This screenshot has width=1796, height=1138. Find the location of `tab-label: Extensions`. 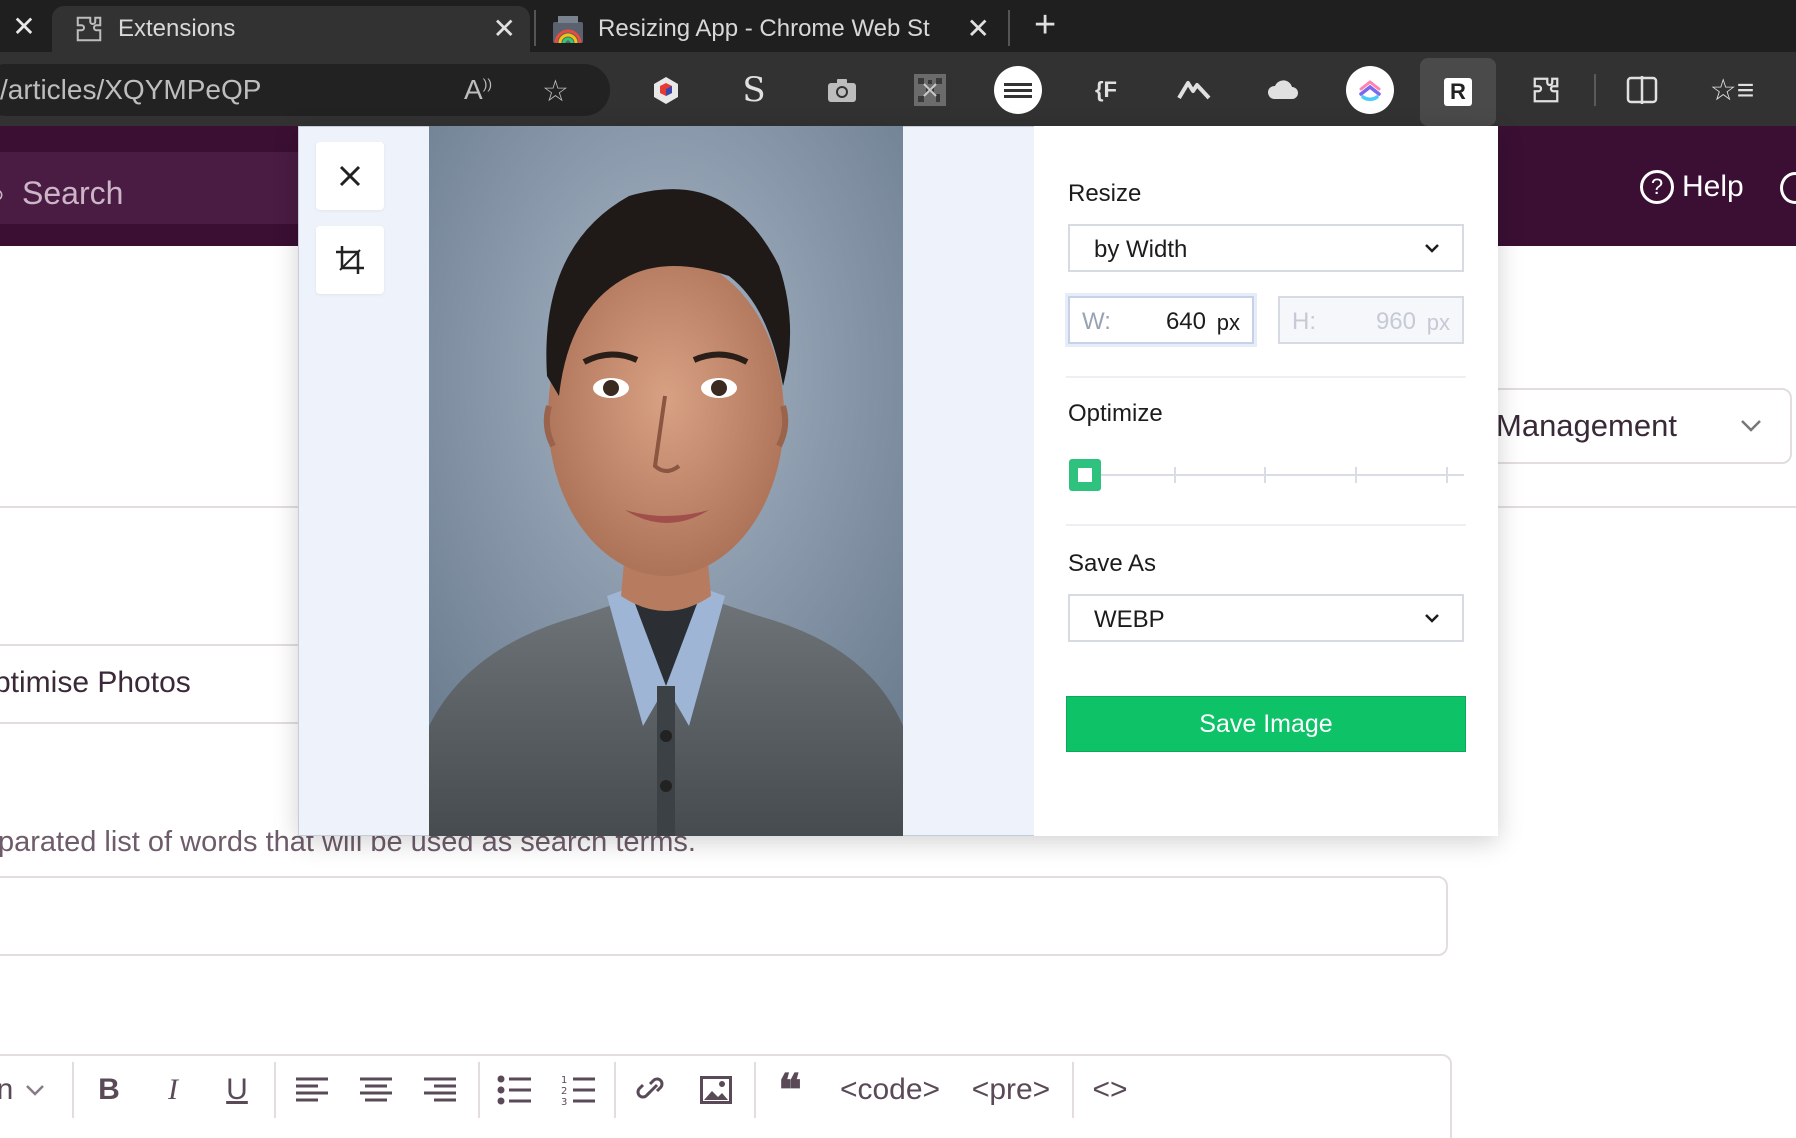

tab-label: Extensions is located at coordinates (177, 28).